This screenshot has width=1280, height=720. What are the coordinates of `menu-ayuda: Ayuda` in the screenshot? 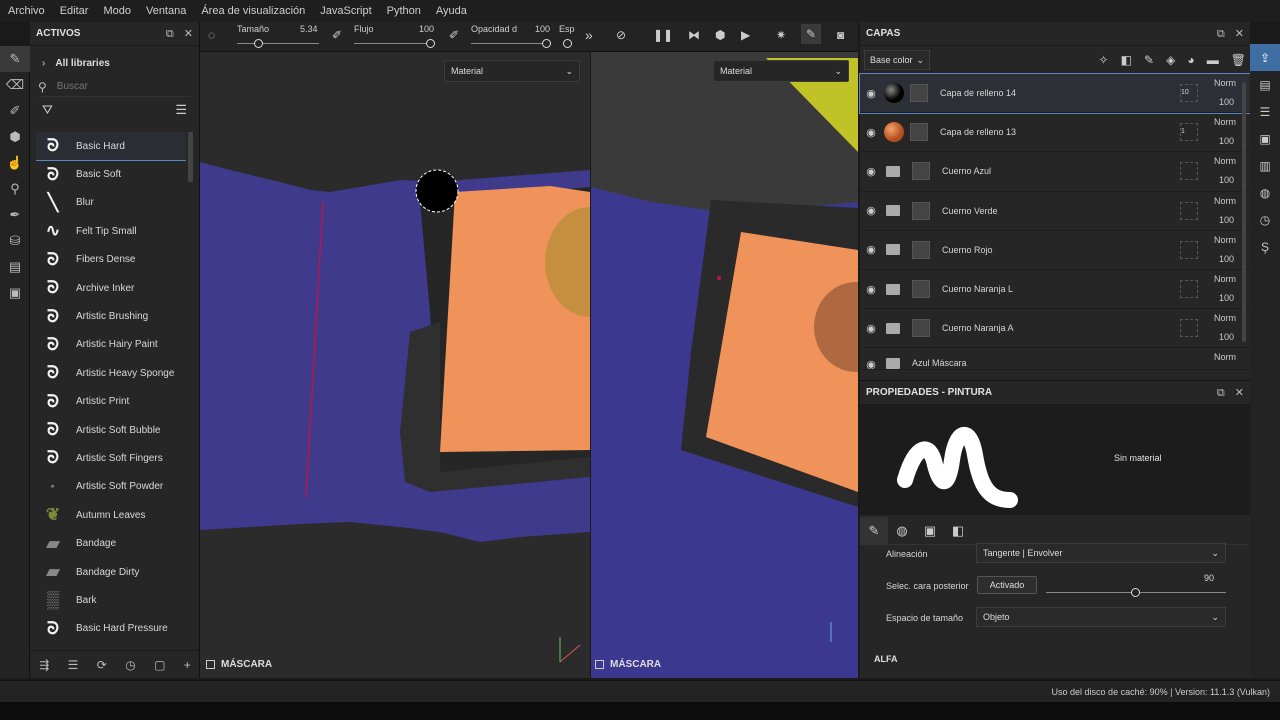 It's located at (451, 11).